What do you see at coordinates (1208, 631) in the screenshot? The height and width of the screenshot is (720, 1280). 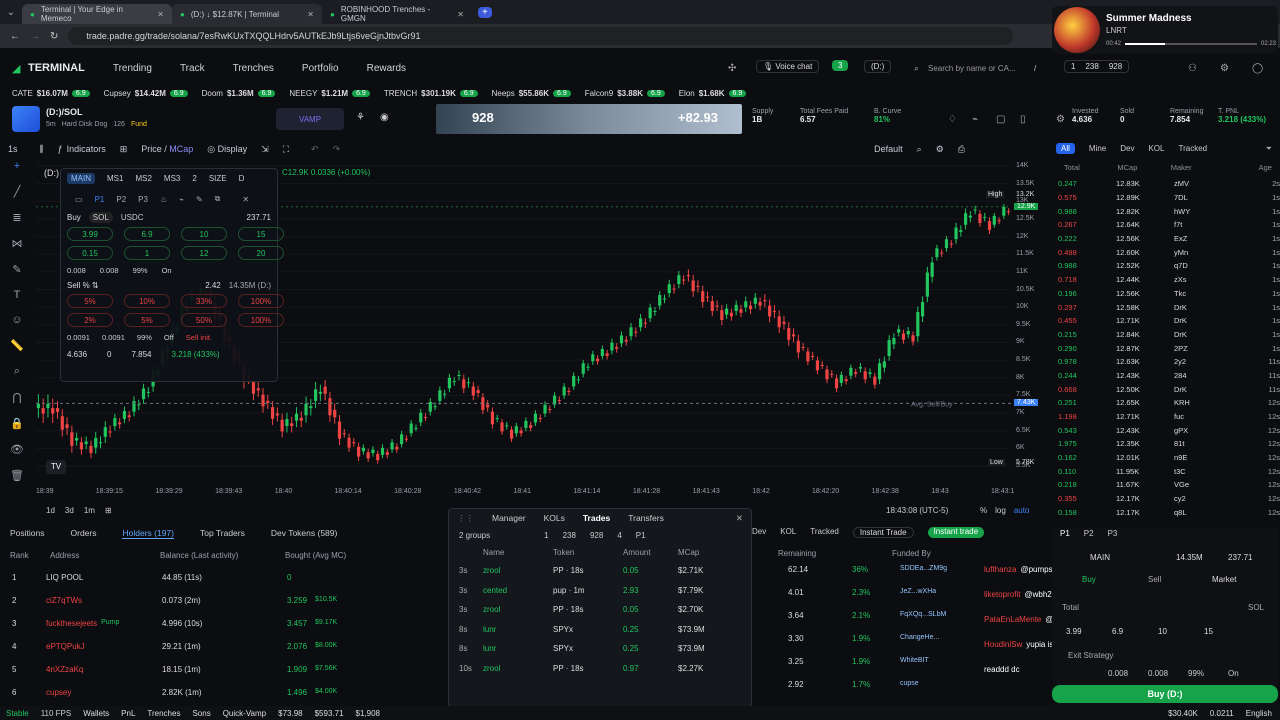 I see `mini-amount: 15` at bounding box center [1208, 631].